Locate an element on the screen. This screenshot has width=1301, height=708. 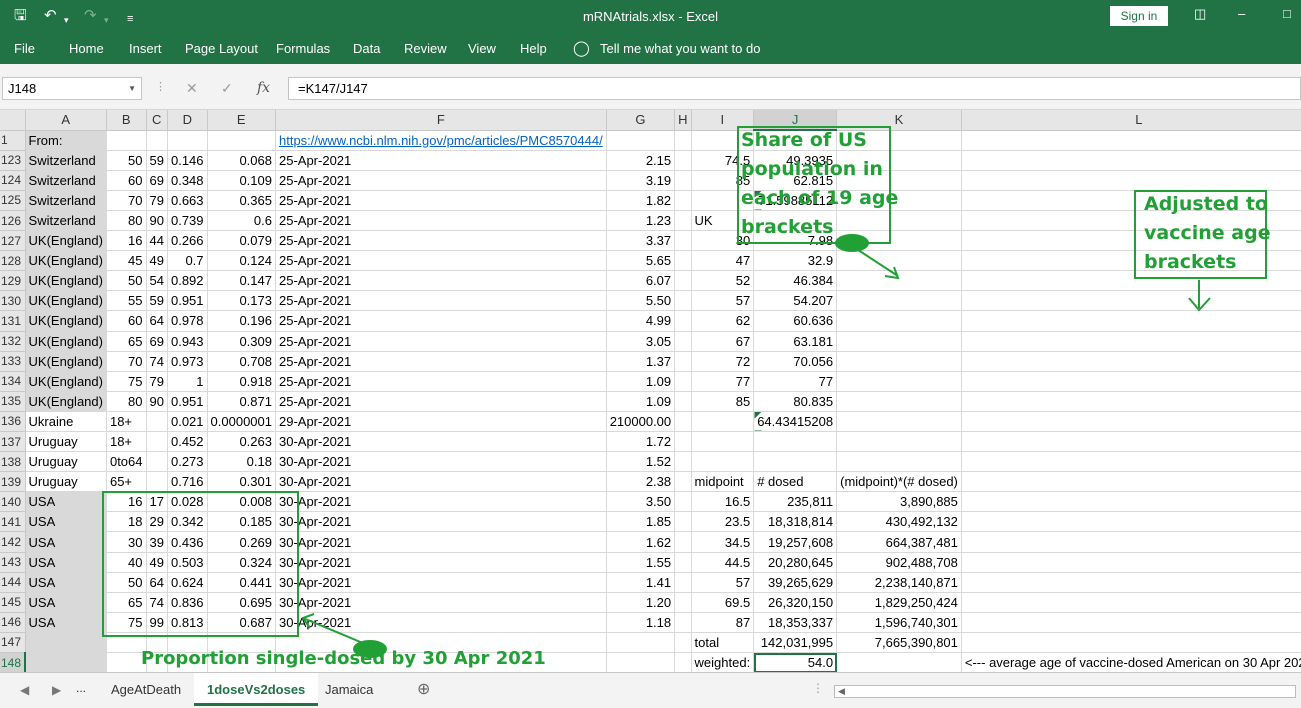
cell-E1 is located at coordinates (241, 140).